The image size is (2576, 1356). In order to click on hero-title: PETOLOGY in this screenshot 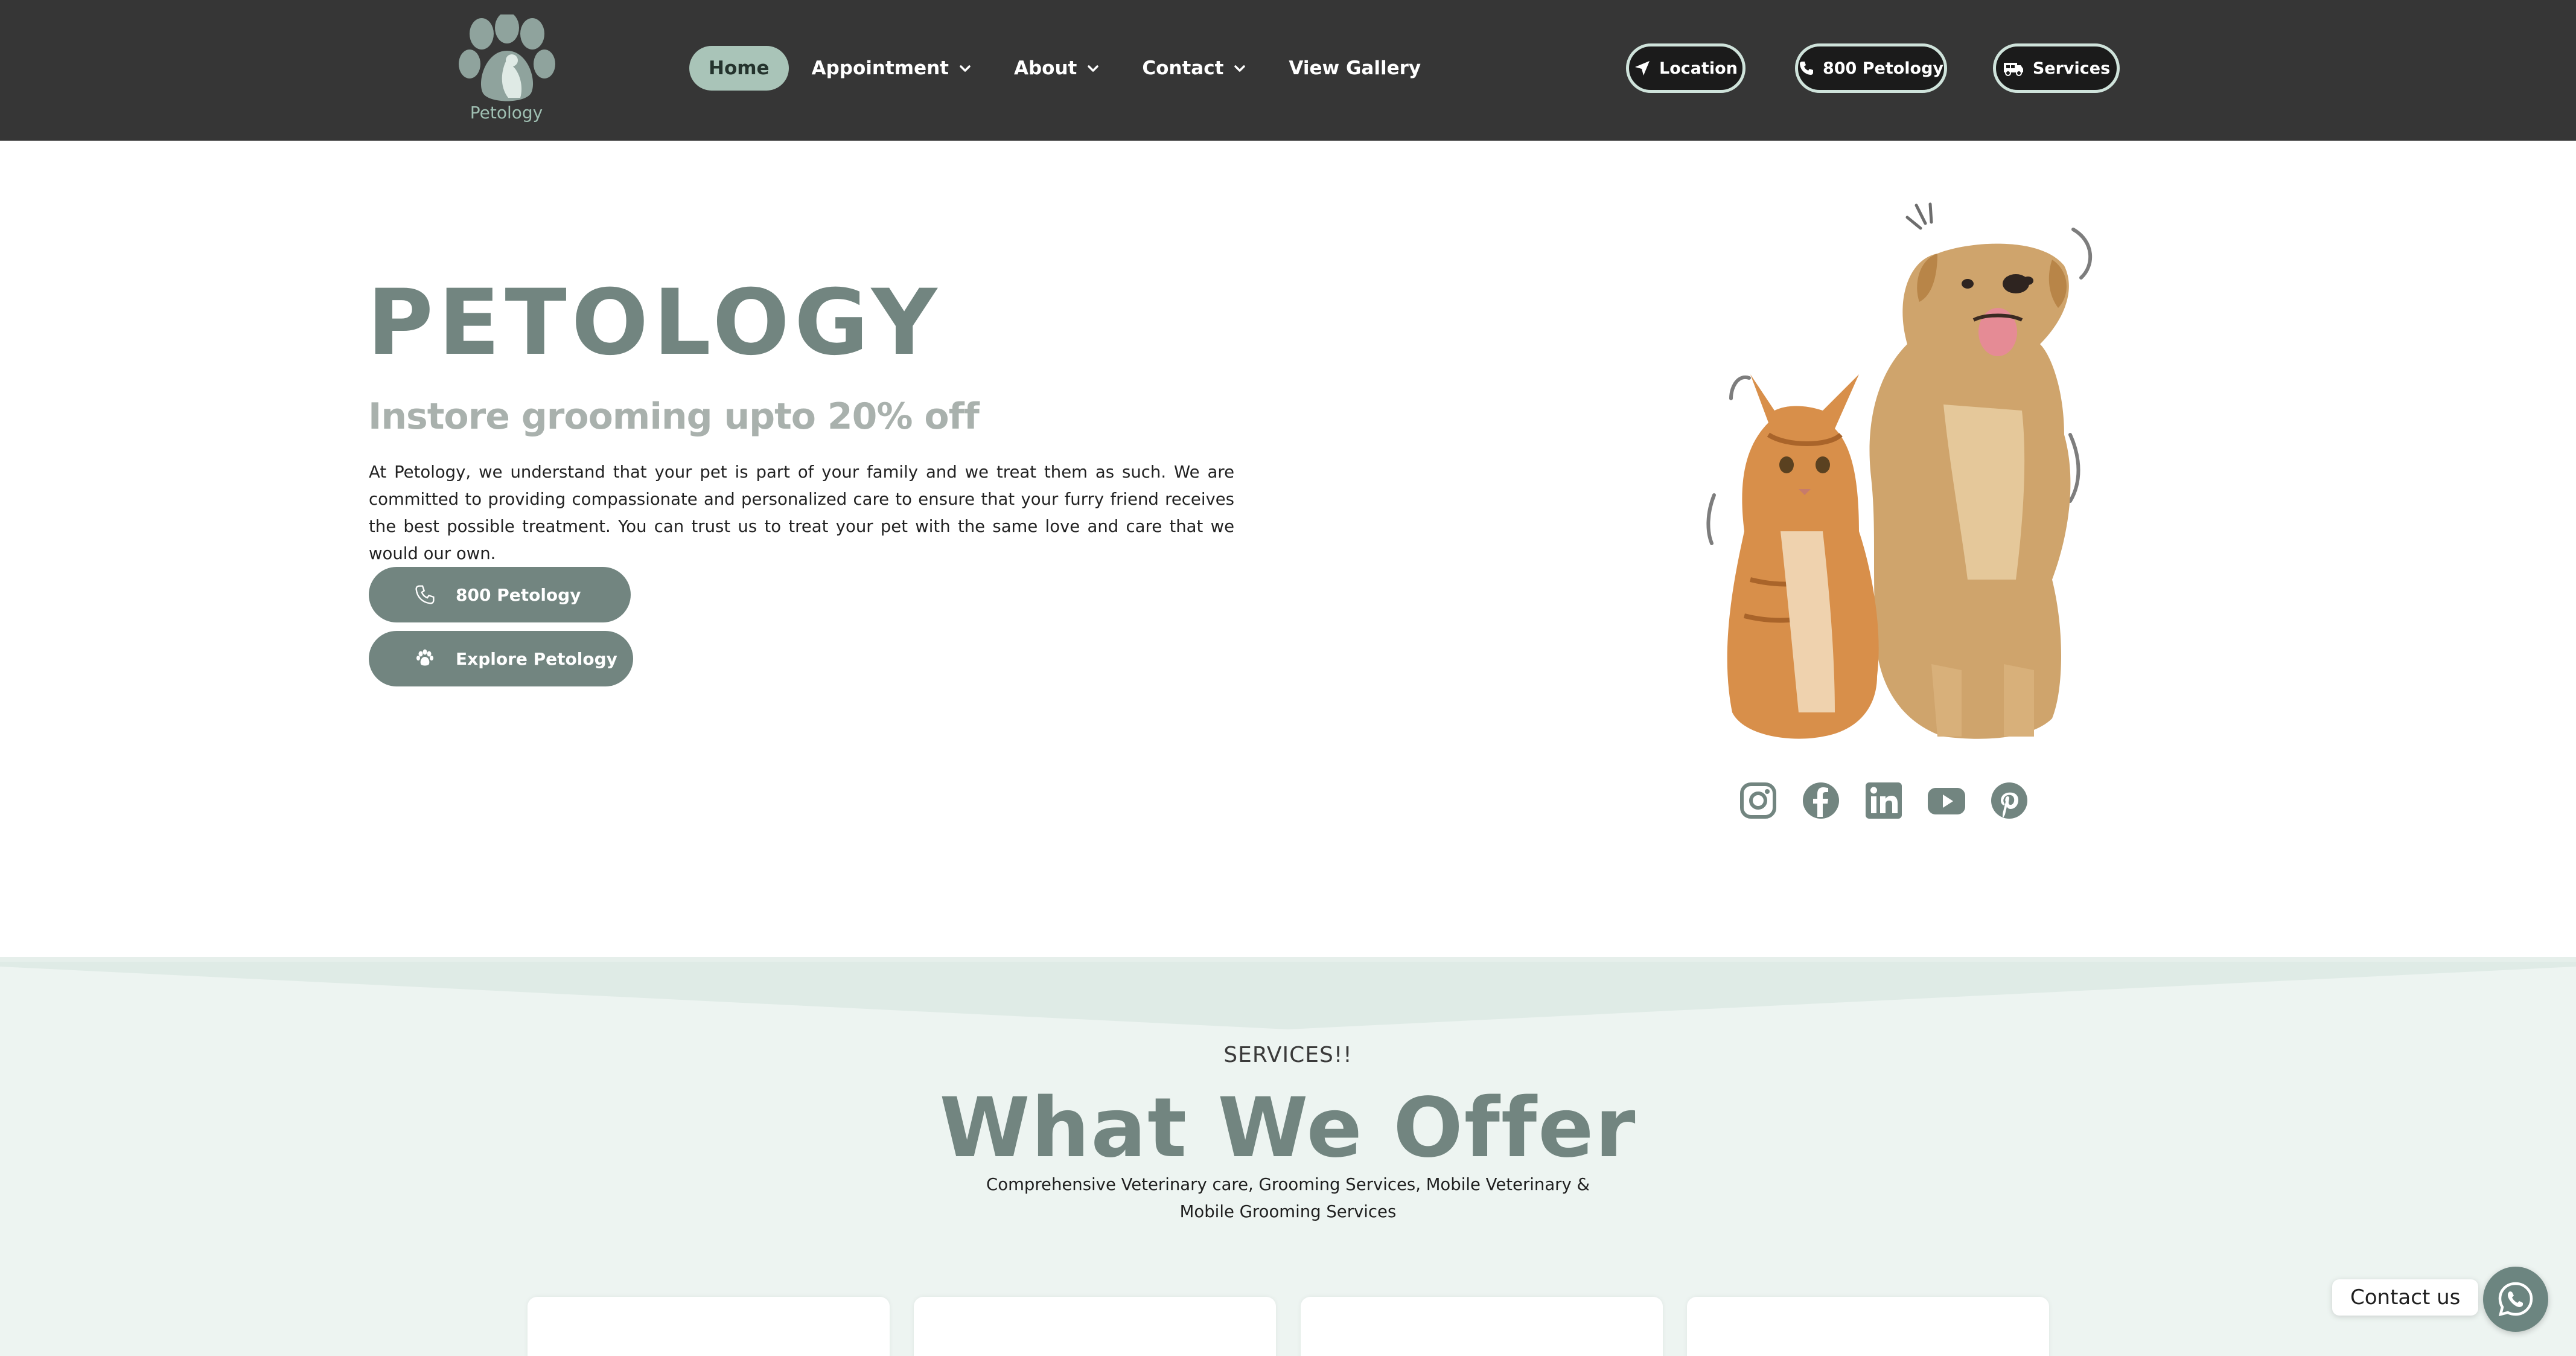, I will do `click(654, 323)`.